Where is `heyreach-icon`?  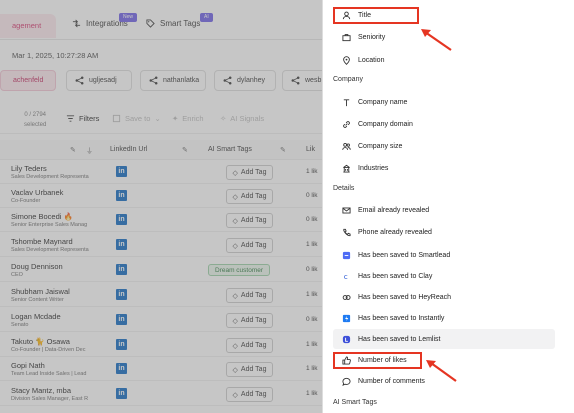 heyreach-icon is located at coordinates (346, 297).